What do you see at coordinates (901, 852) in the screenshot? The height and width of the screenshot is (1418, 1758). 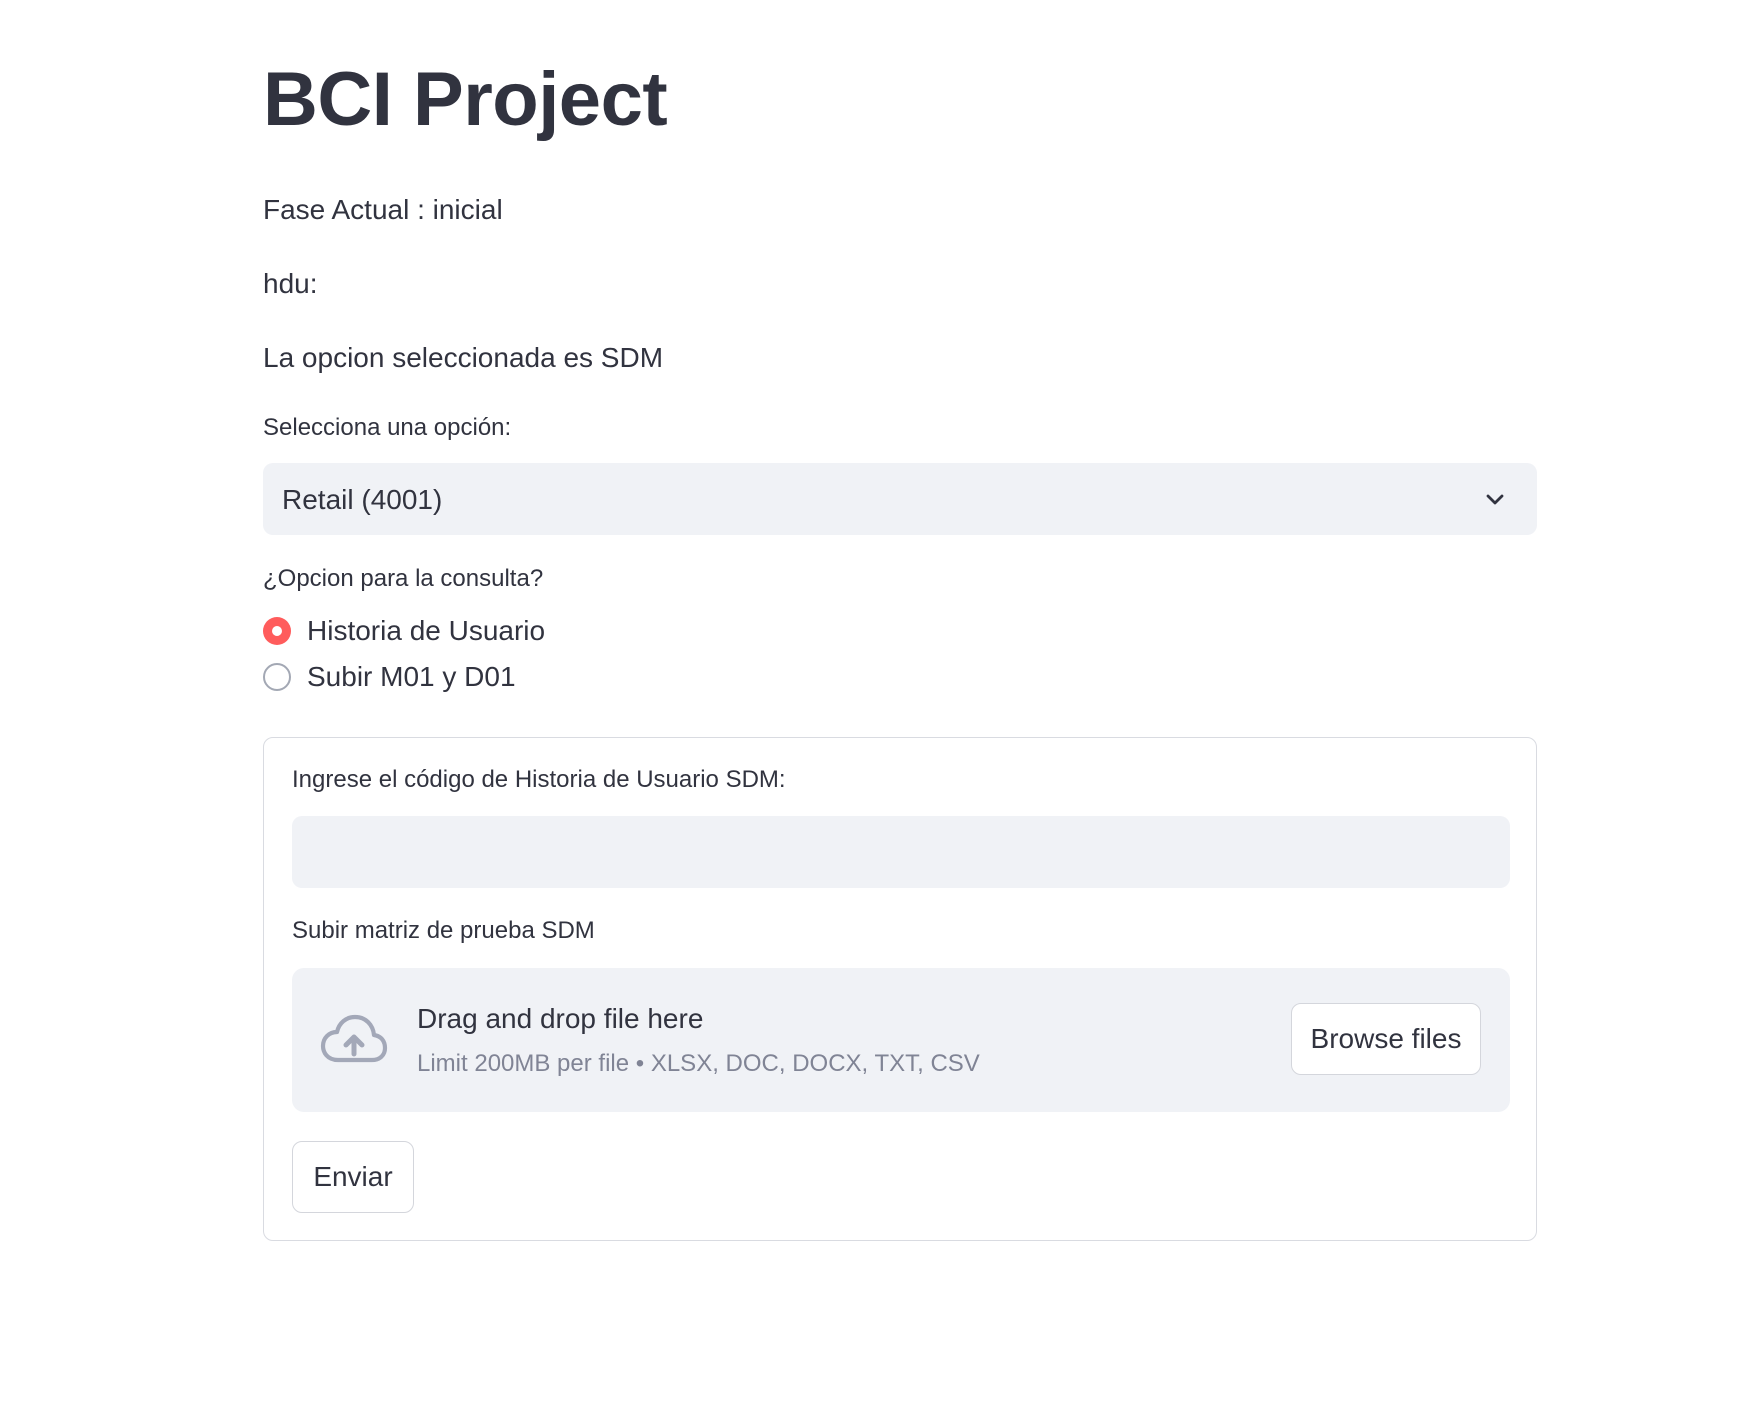 I see `code-input` at bounding box center [901, 852].